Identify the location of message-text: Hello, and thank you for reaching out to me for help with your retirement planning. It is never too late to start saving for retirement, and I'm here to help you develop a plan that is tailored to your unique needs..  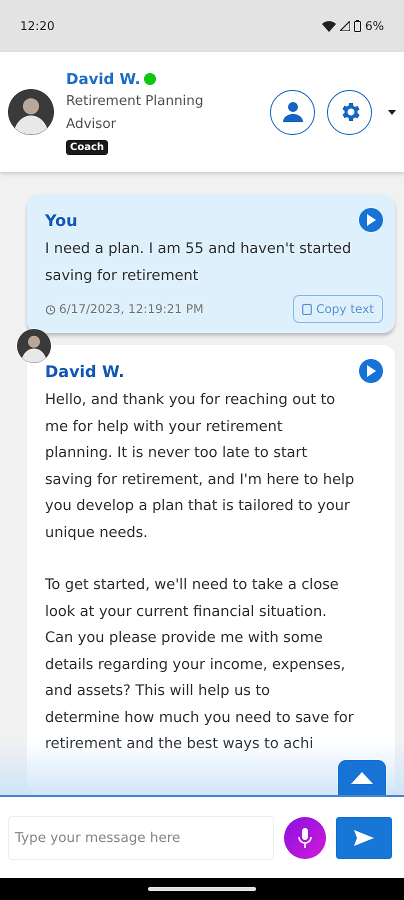
(200, 466).